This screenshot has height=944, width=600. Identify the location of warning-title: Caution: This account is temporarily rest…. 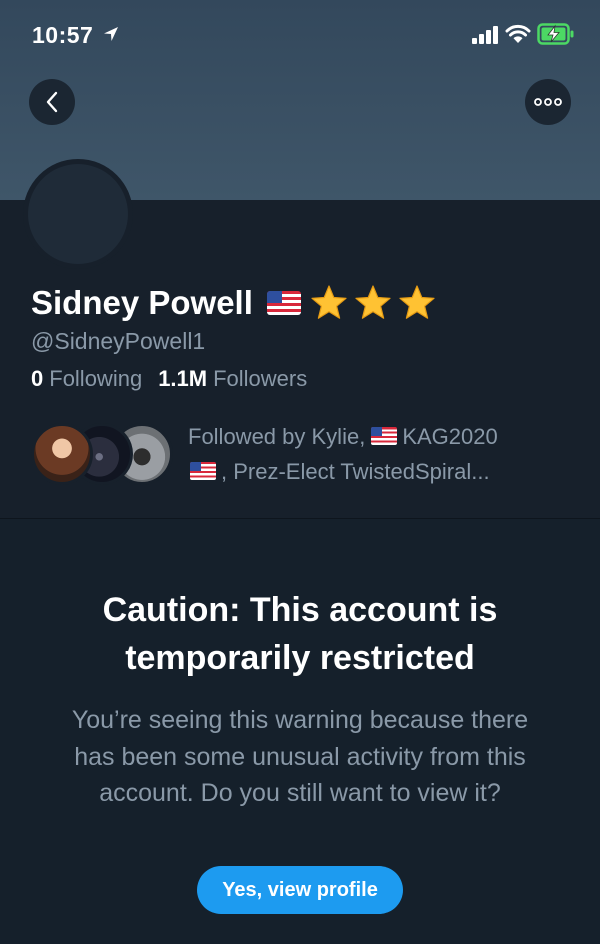
(300, 634).